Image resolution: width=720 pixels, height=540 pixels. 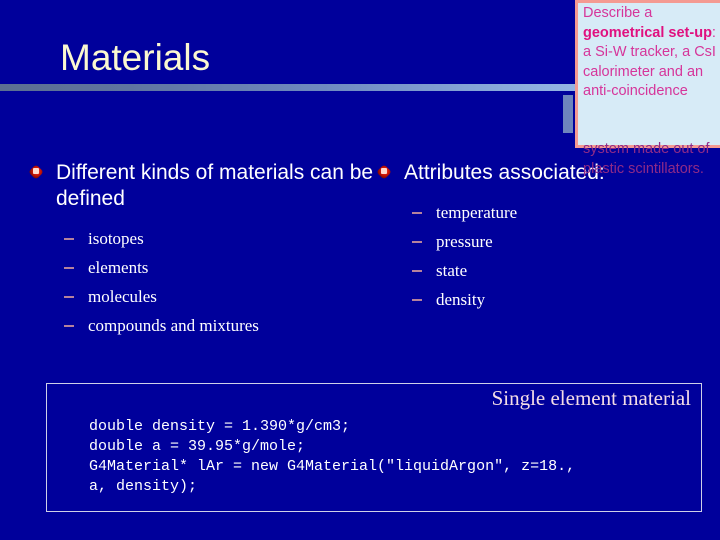 I want to click on list-item: temperature, so click(x=539, y=212).